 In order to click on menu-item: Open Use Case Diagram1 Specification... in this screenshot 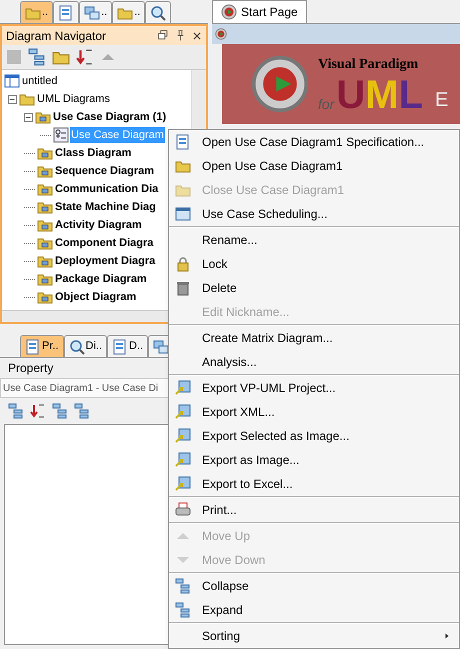, I will do `click(314, 142)`.